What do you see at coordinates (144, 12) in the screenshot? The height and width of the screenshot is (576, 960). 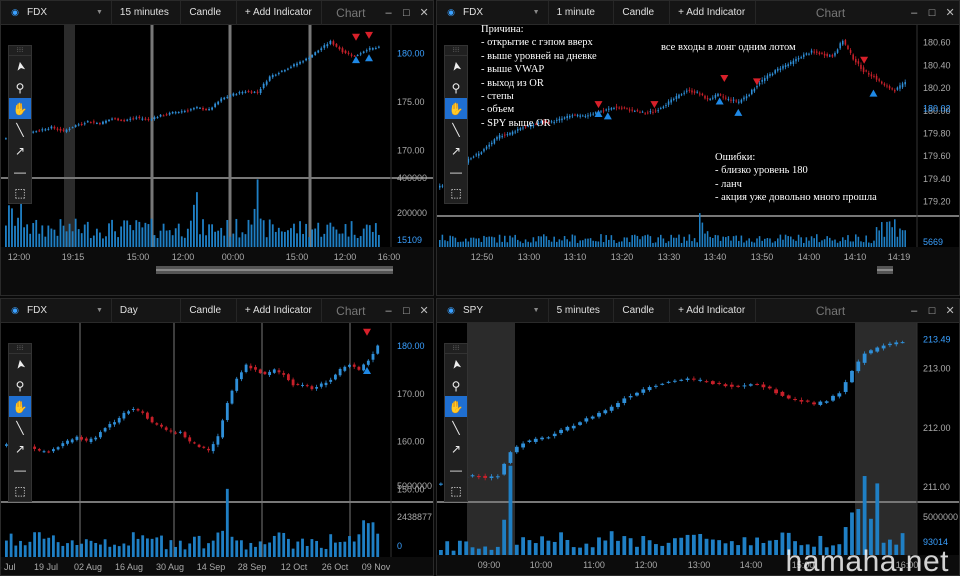 I see `interval-label: 15 minutes` at bounding box center [144, 12].